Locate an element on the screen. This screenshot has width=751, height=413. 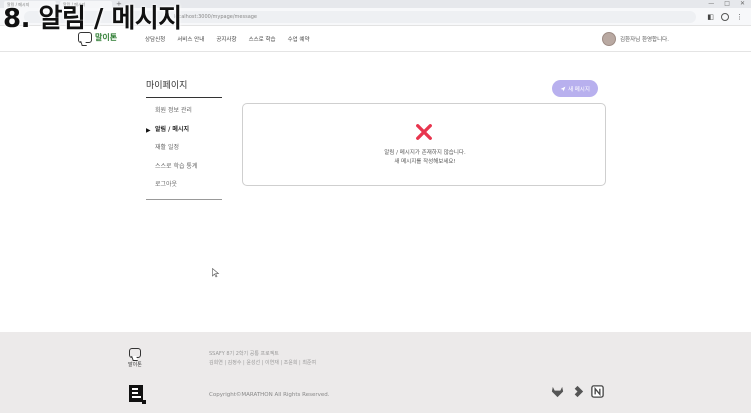
empty-message-text: 알림 / 메시지가 존재하지 않습니다. is located at coordinates (425, 153).